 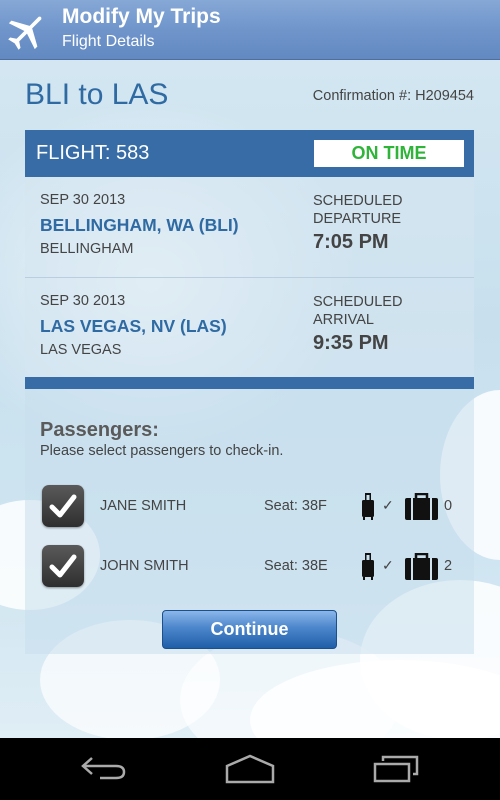 What do you see at coordinates (99, 430) in the screenshot?
I see `passengers-title: Passengers:` at bounding box center [99, 430].